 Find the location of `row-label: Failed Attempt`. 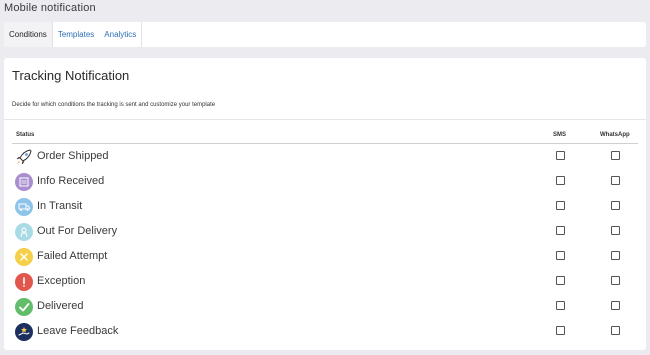

row-label: Failed Attempt is located at coordinates (72, 256).